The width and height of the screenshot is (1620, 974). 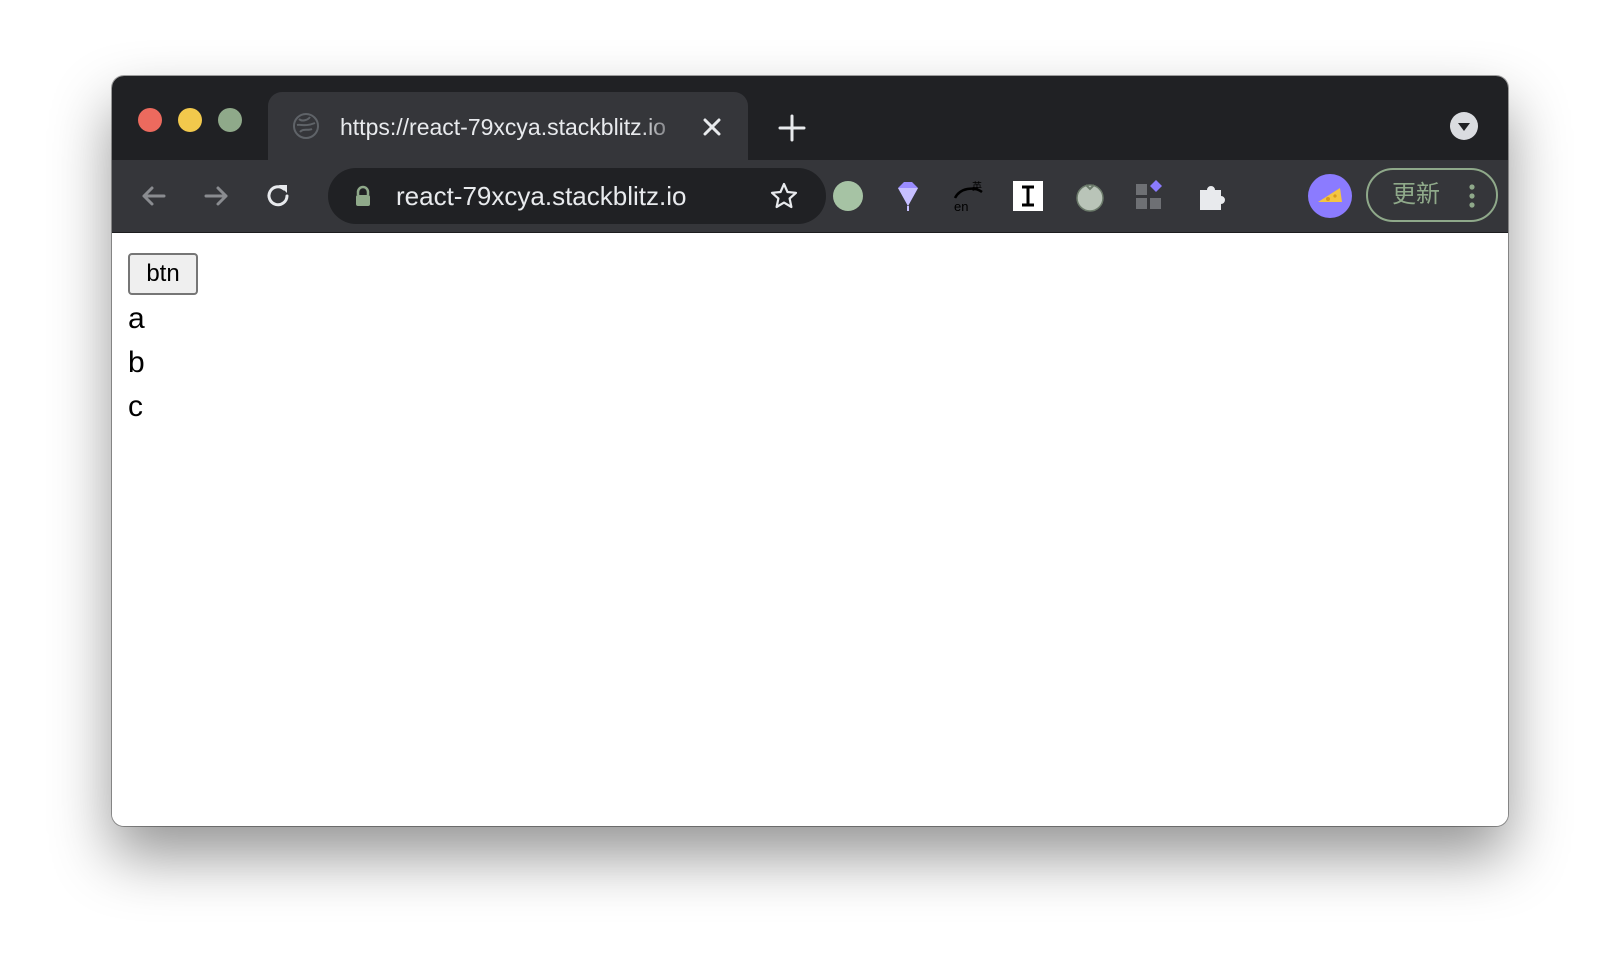 I want to click on browser-tab: https://react-79xcya.stackblitz.io, so click(x=508, y=126).